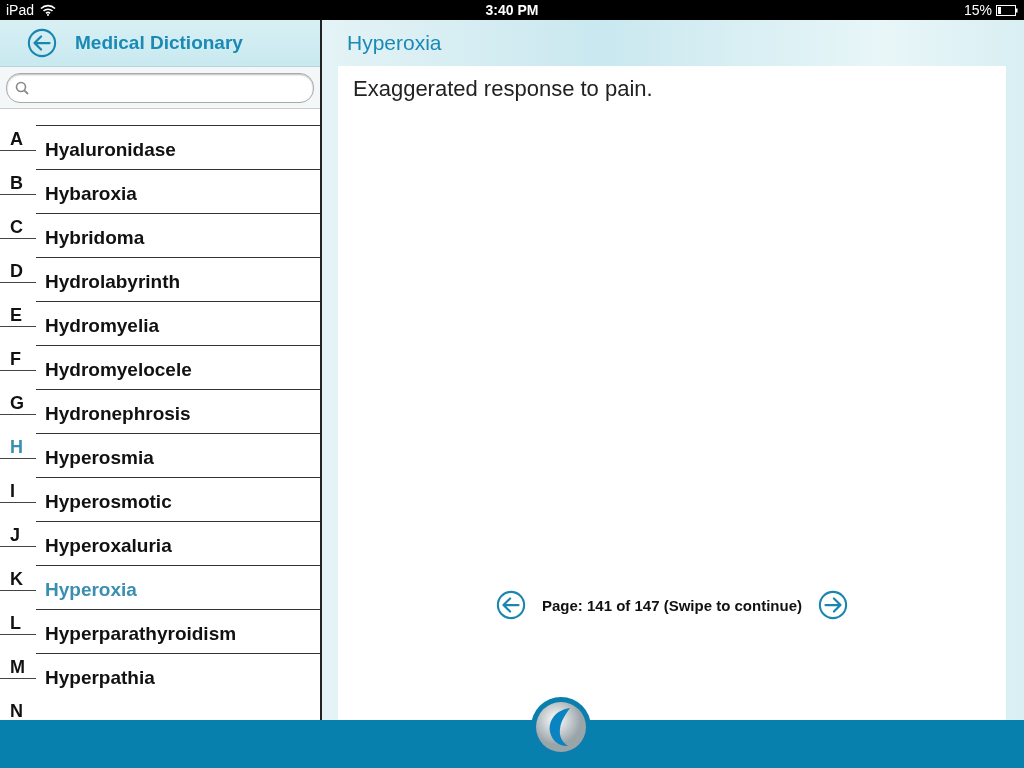 This screenshot has height=768, width=1024. What do you see at coordinates (42, 43) in the screenshot?
I see `back-button` at bounding box center [42, 43].